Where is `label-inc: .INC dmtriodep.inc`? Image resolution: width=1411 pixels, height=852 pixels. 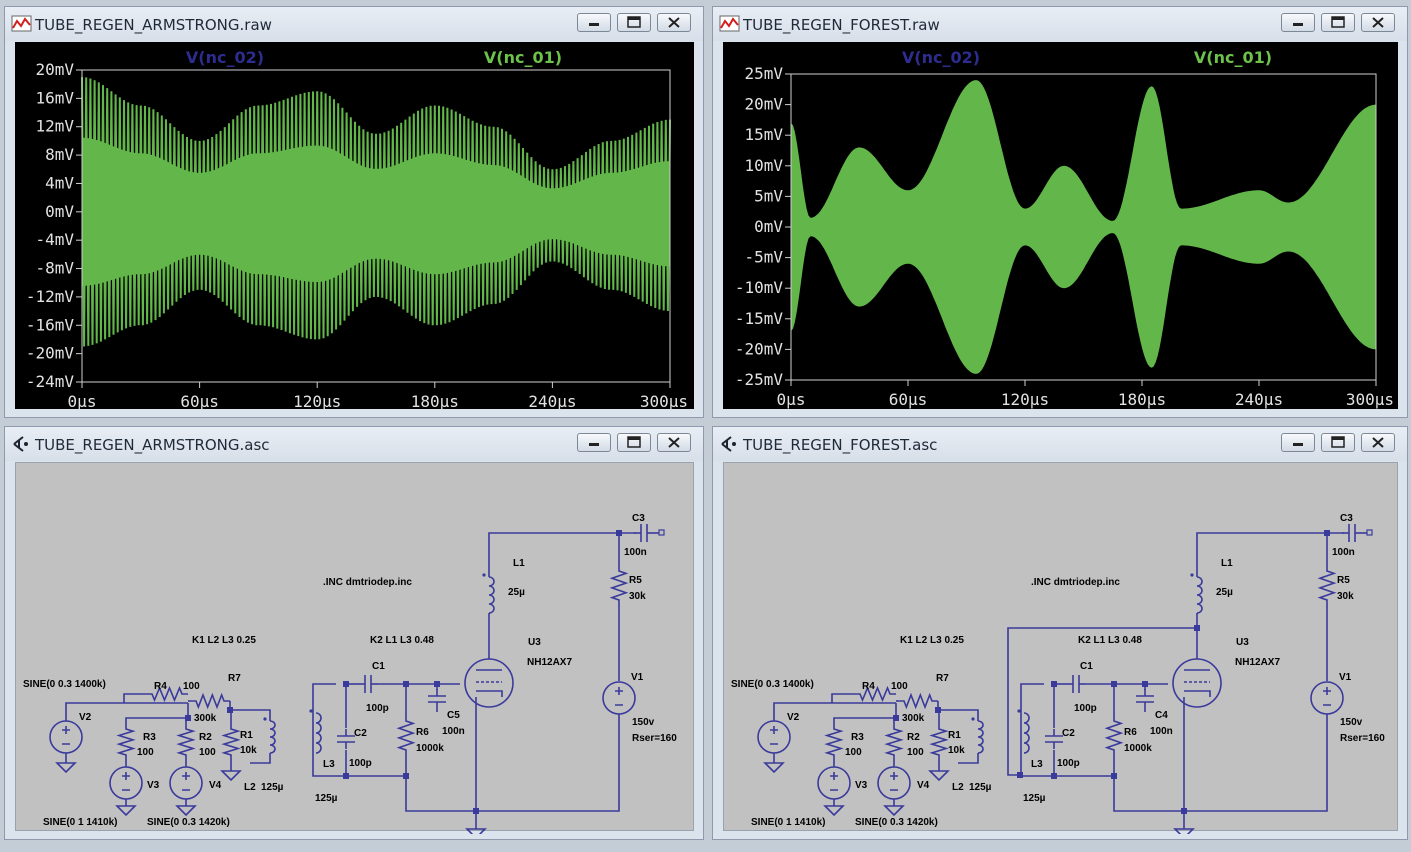 label-inc: .INC dmtriodep.inc is located at coordinates (367, 582).